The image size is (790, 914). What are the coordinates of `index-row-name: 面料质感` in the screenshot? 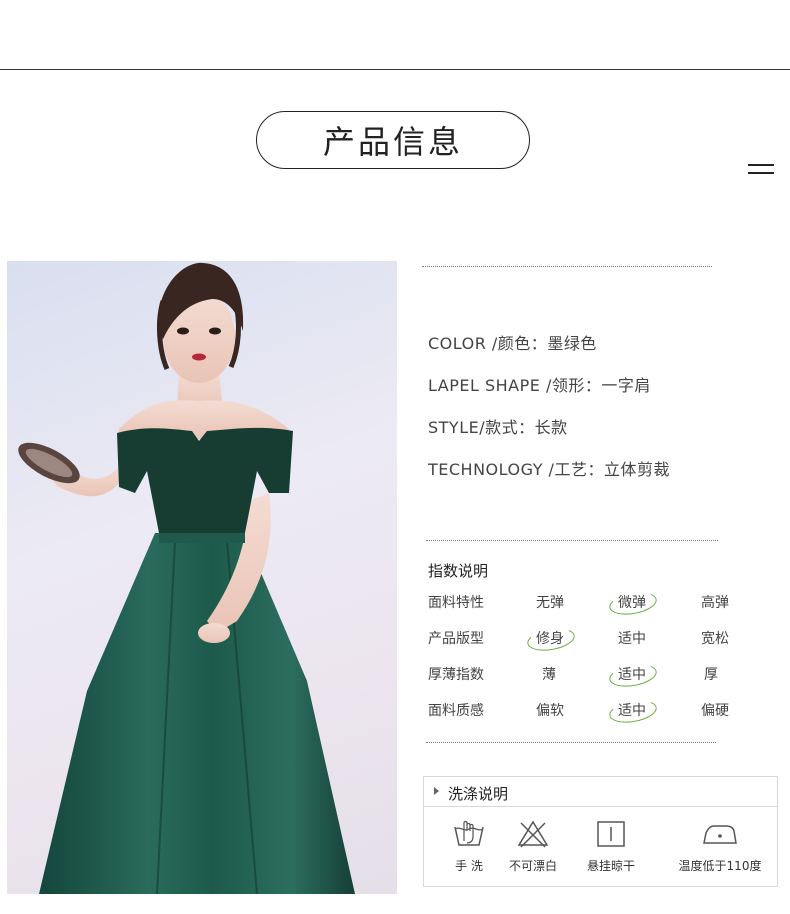 It's located at (456, 711).